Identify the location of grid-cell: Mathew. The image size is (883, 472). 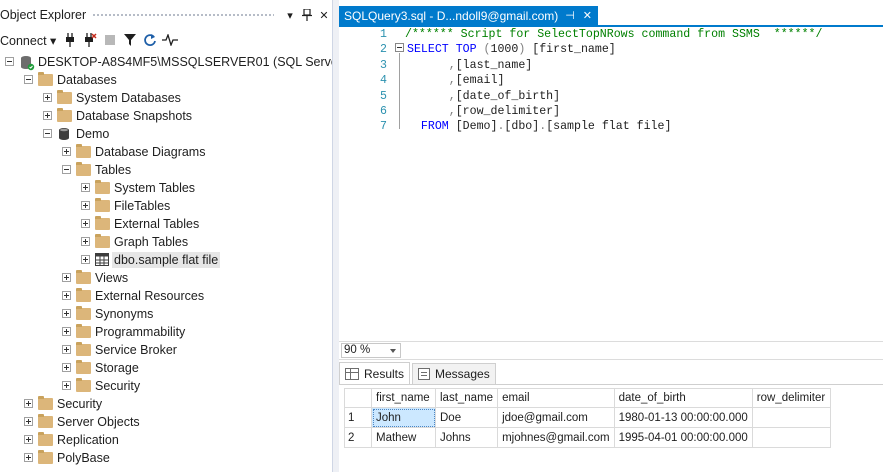
(403, 437).